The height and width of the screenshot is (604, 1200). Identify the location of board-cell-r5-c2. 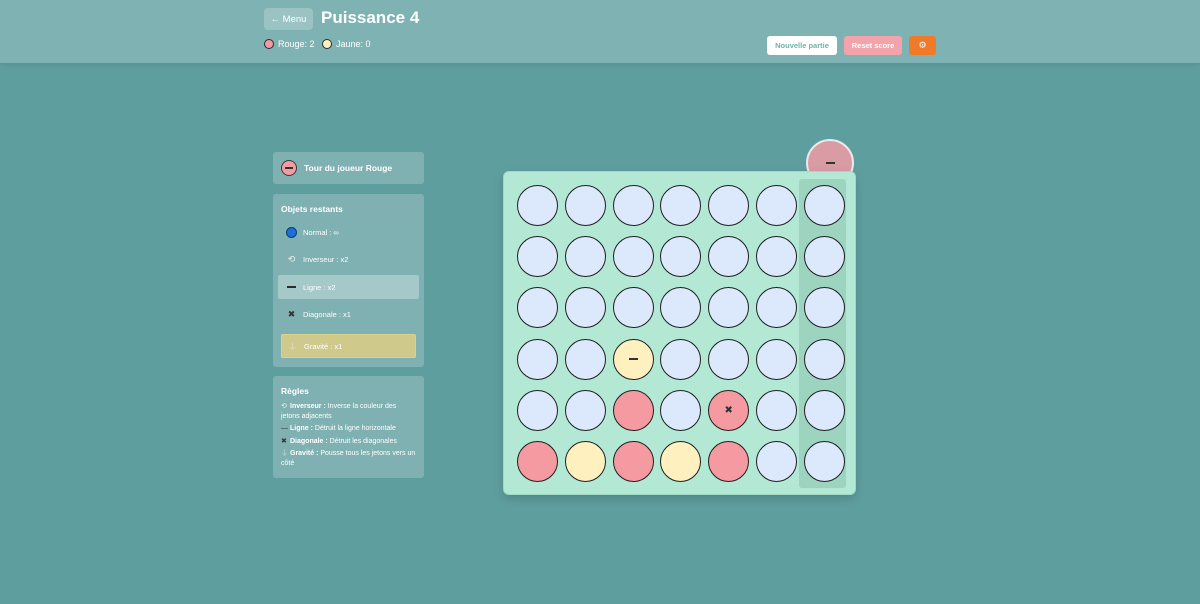
(585, 410).